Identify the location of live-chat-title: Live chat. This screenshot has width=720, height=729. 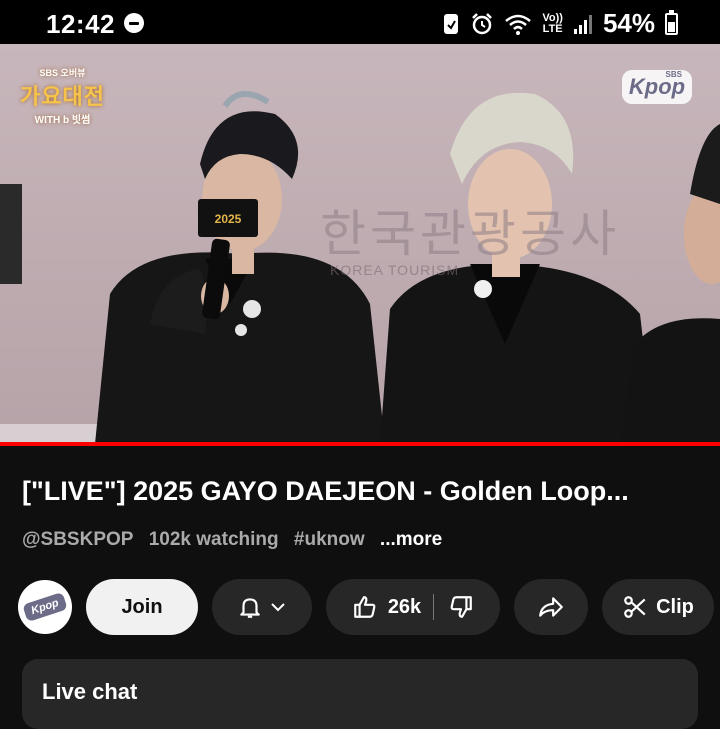
(90, 691).